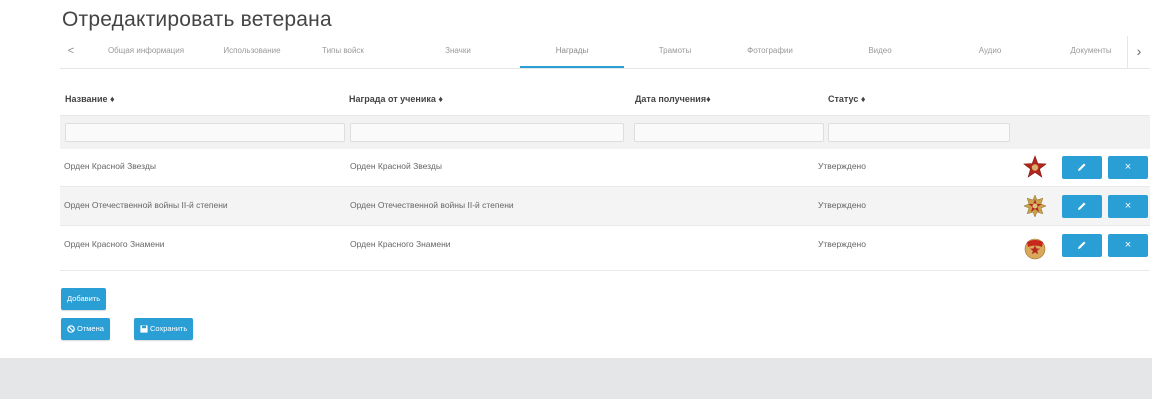 The height and width of the screenshot is (399, 1152). I want to click on chevron-left-icon: <, so click(71, 52).